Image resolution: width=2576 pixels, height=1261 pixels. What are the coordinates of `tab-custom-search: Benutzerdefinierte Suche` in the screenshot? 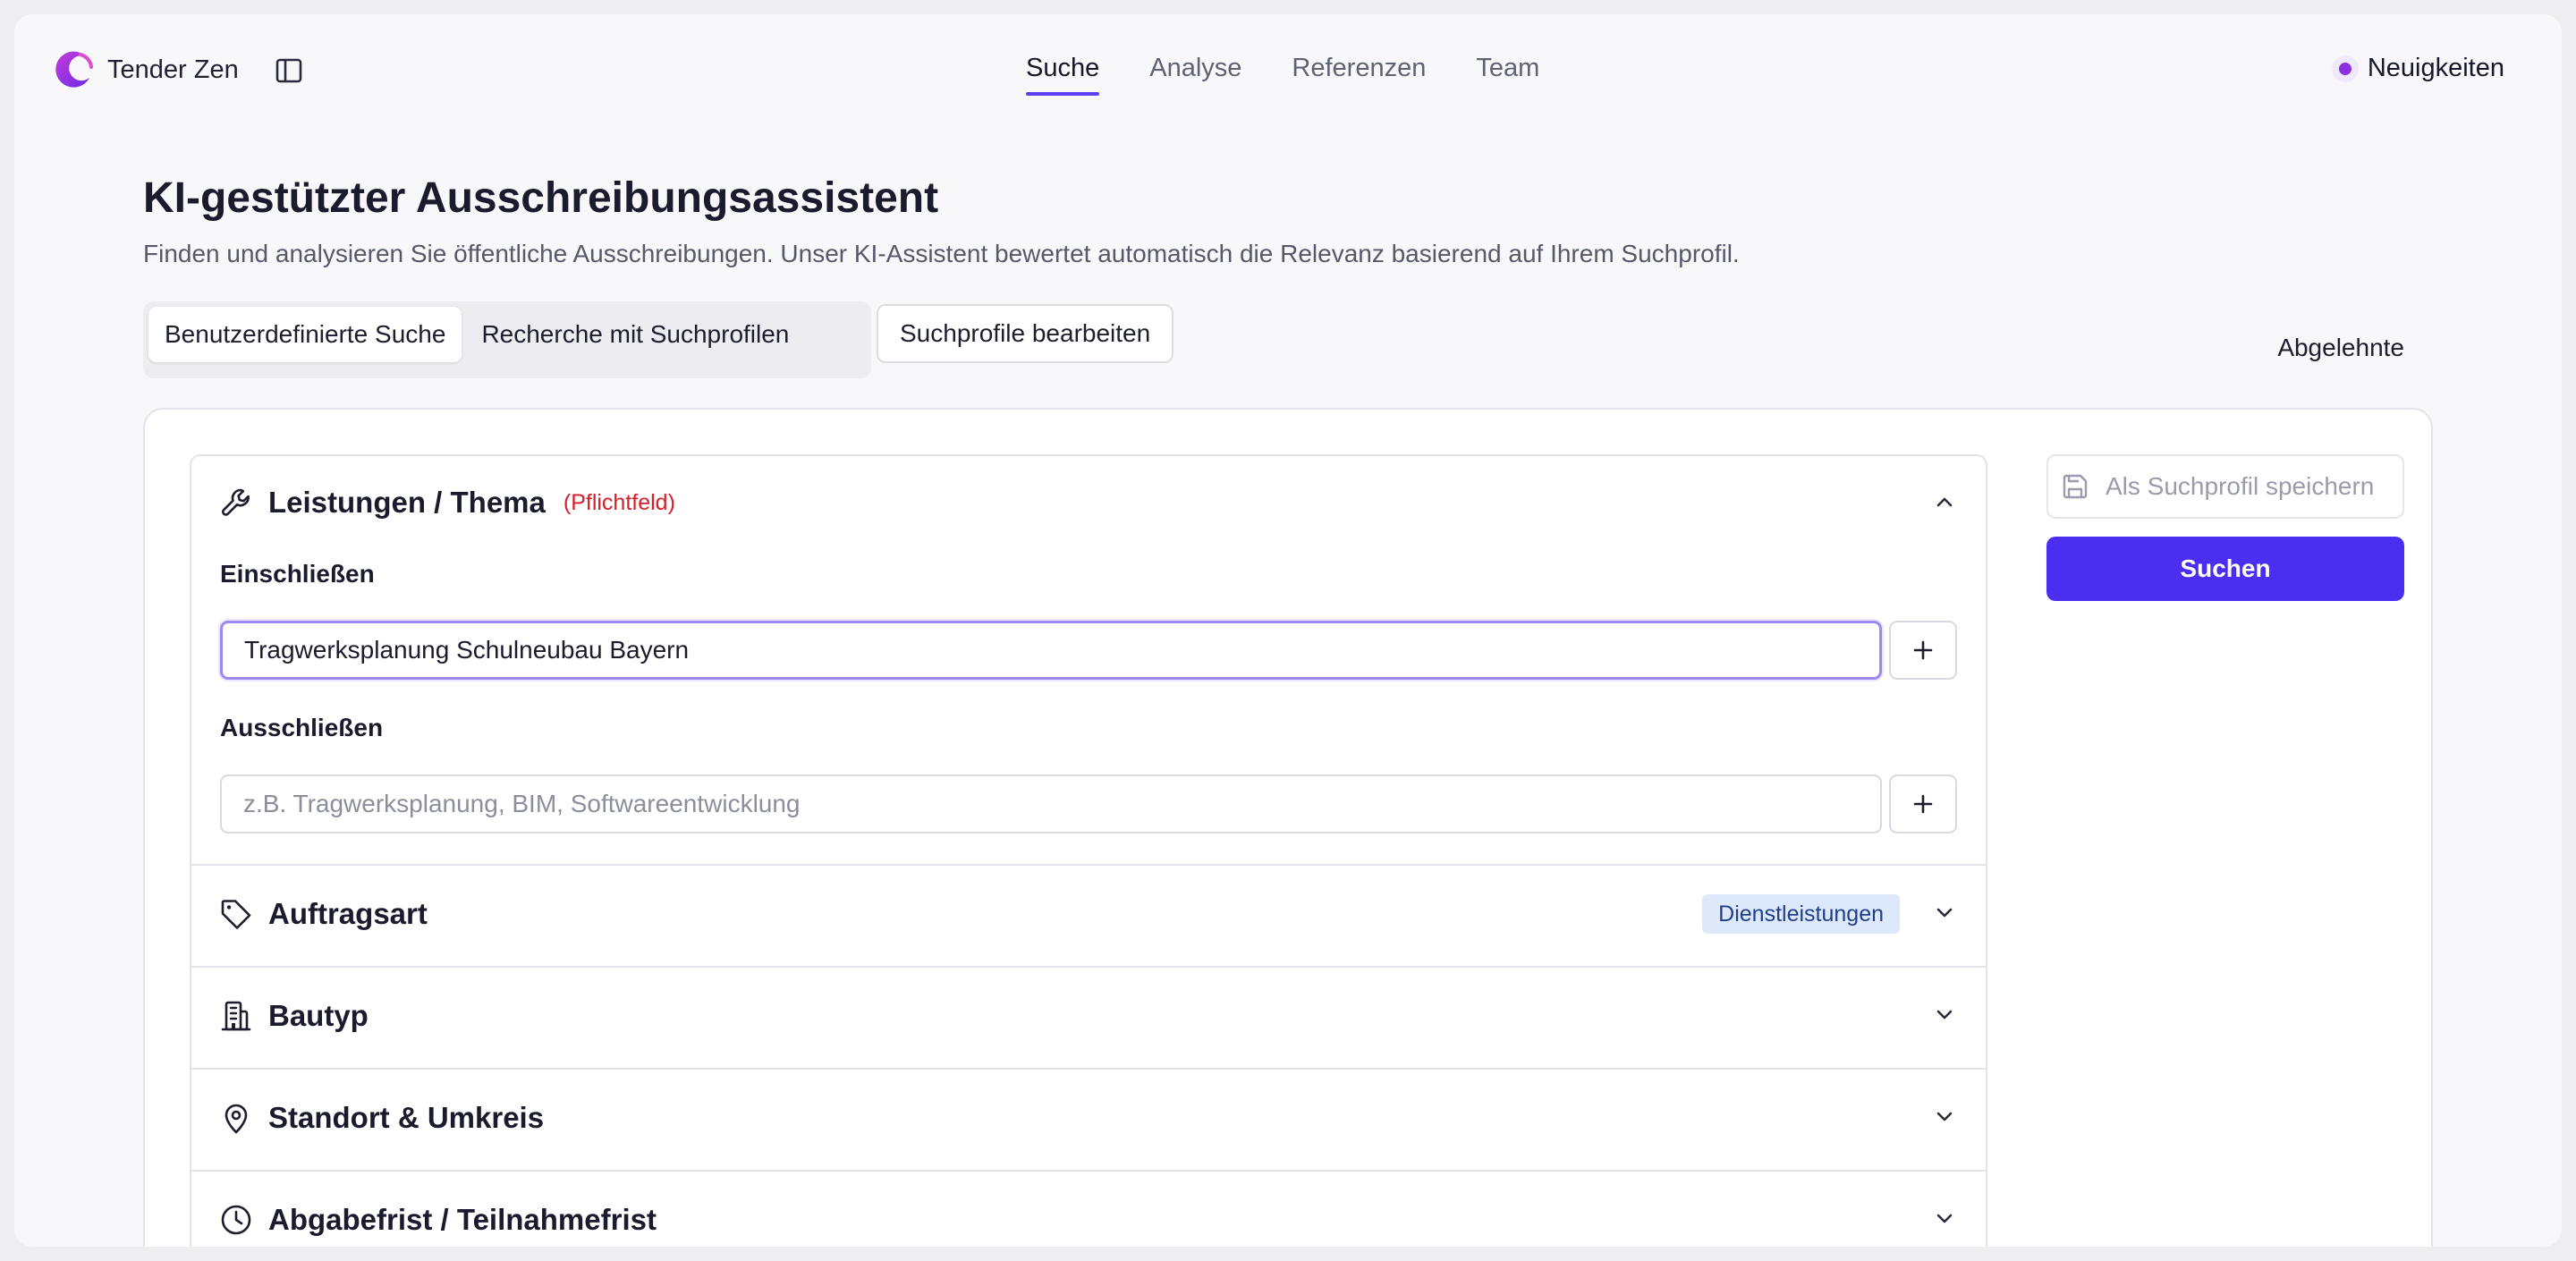 It's located at (305, 334).